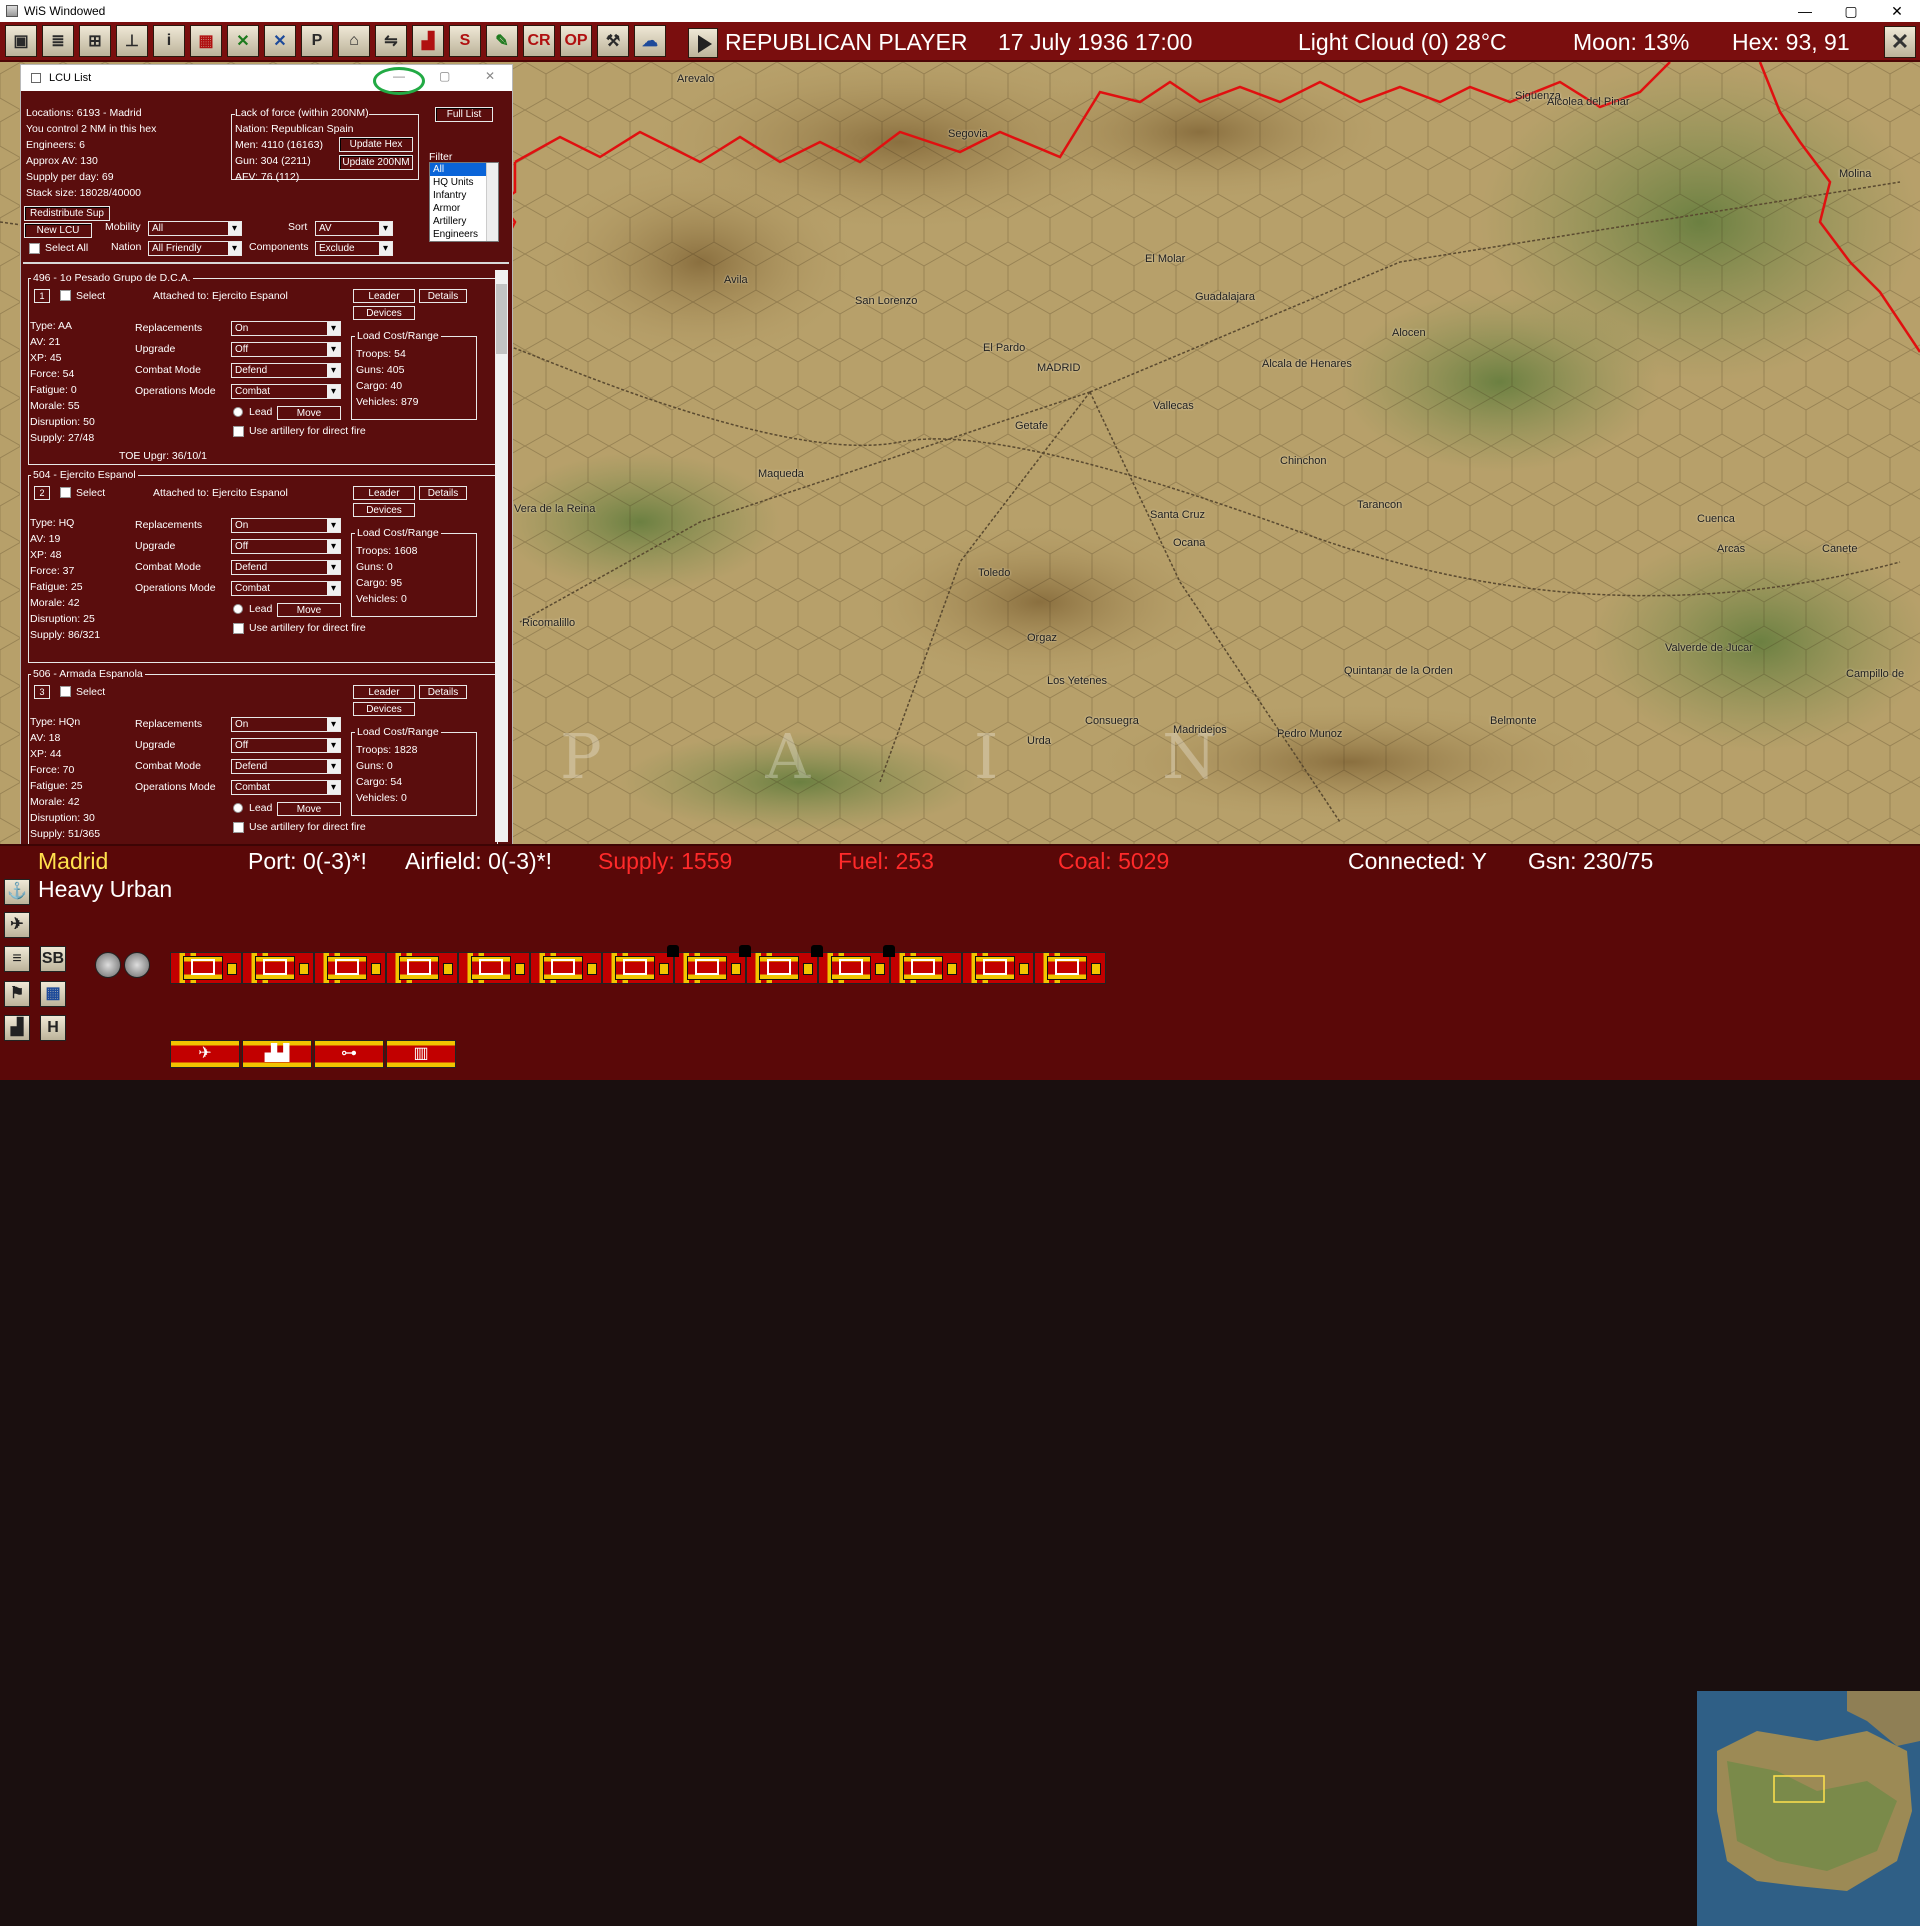  What do you see at coordinates (349, 1054) in the screenshot?
I see `rail-facility-icon: ⊶` at bounding box center [349, 1054].